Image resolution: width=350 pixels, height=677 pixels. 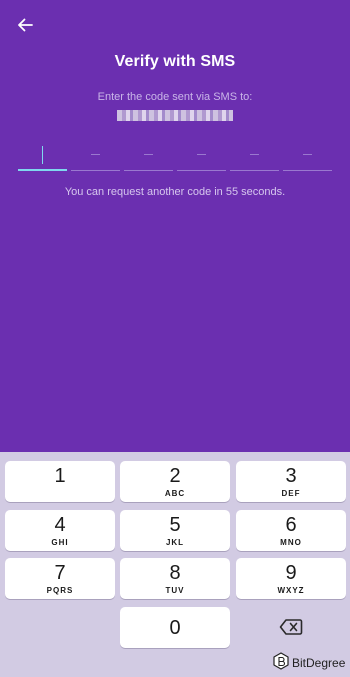 I want to click on key-2: 2 ABC, so click(x=175, y=481).